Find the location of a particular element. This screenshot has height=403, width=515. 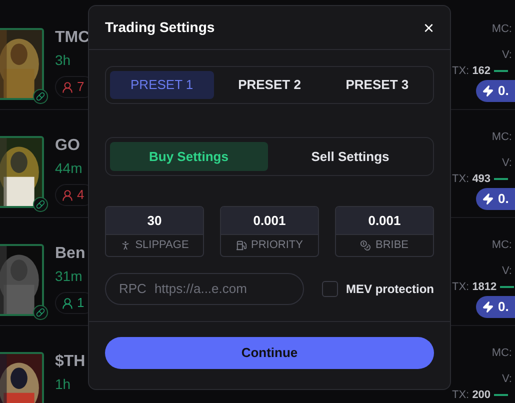

token-age: 44m is located at coordinates (69, 168).